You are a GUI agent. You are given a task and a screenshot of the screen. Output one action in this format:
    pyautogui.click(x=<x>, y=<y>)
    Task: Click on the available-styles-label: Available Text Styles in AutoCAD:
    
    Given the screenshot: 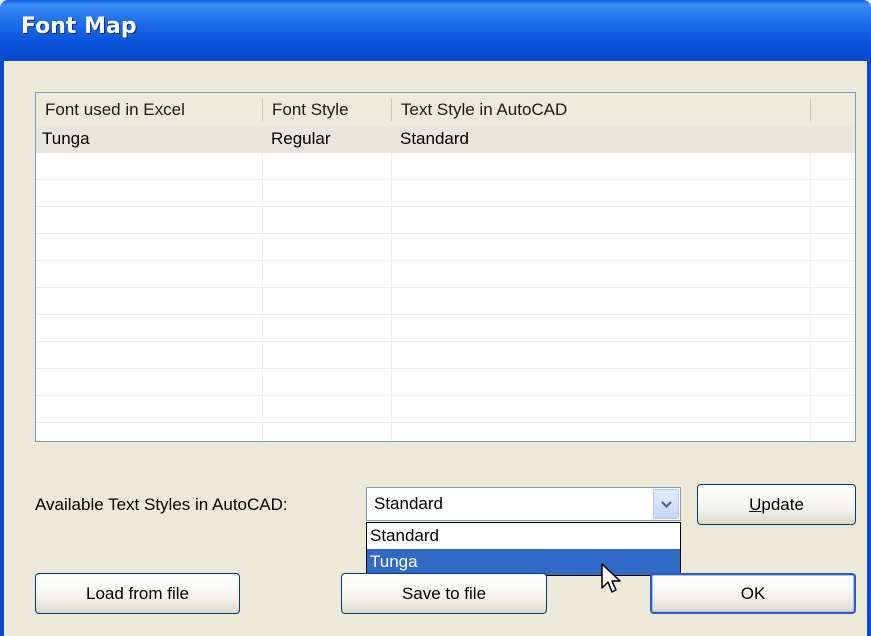 What is the action you would take?
    pyautogui.click(x=161, y=504)
    